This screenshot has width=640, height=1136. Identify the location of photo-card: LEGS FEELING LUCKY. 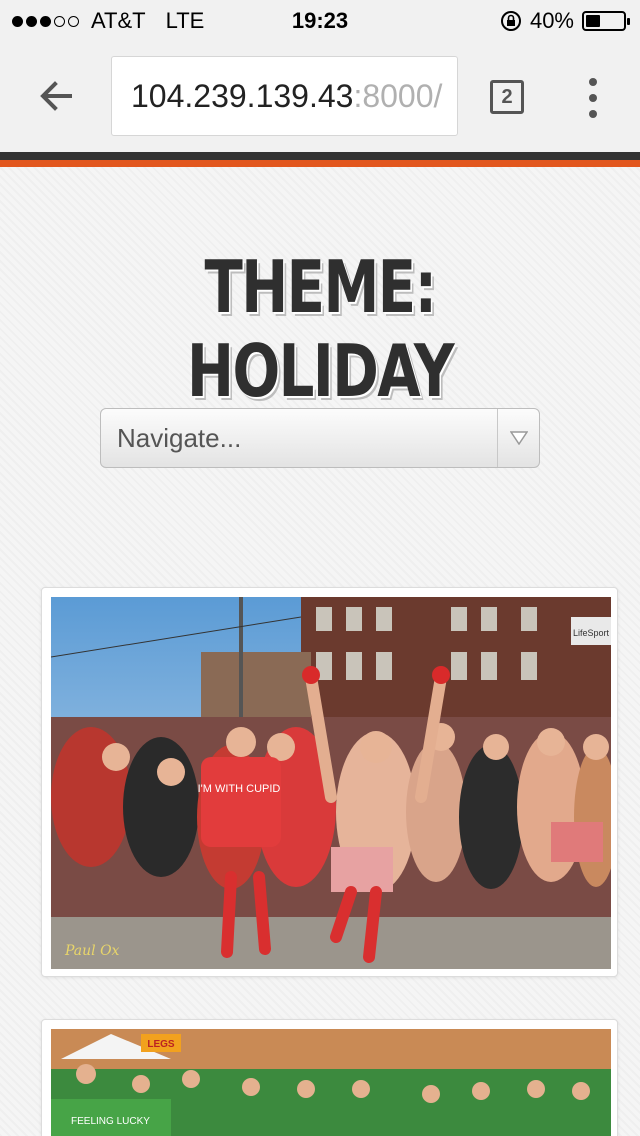
(329, 1077).